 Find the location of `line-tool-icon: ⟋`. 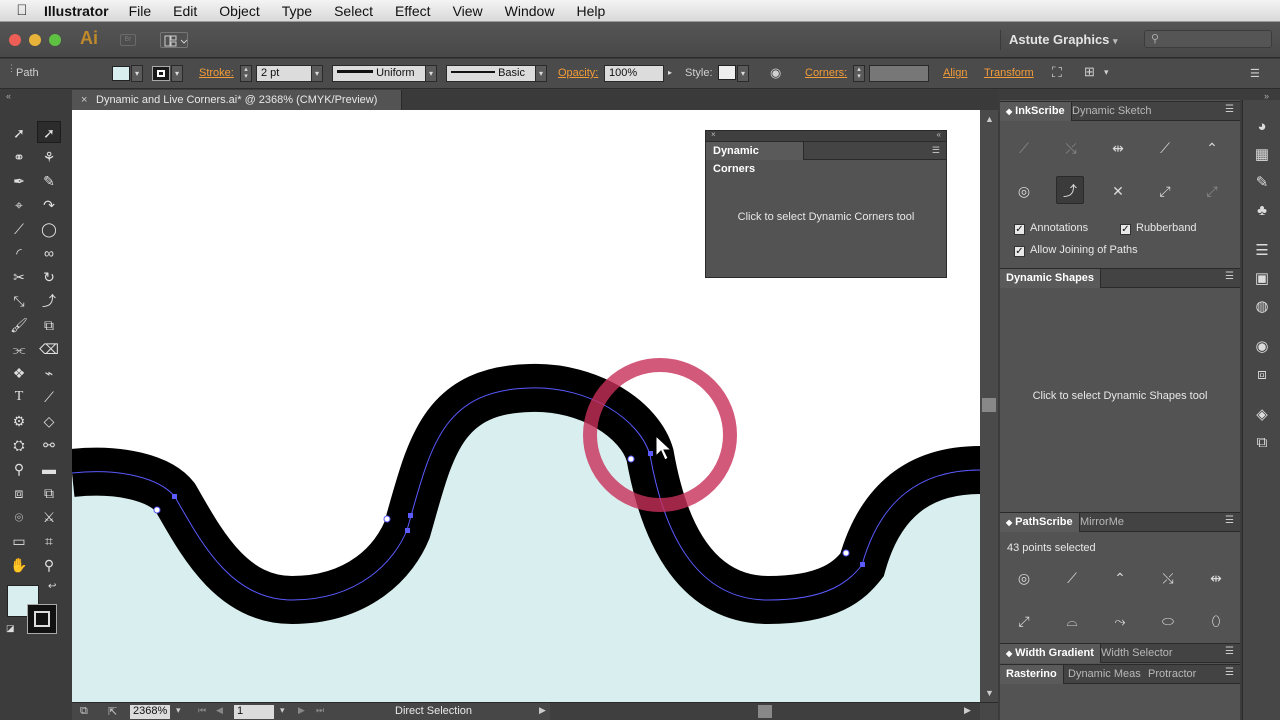

line-tool-icon: ⟋ is located at coordinates (19, 229).